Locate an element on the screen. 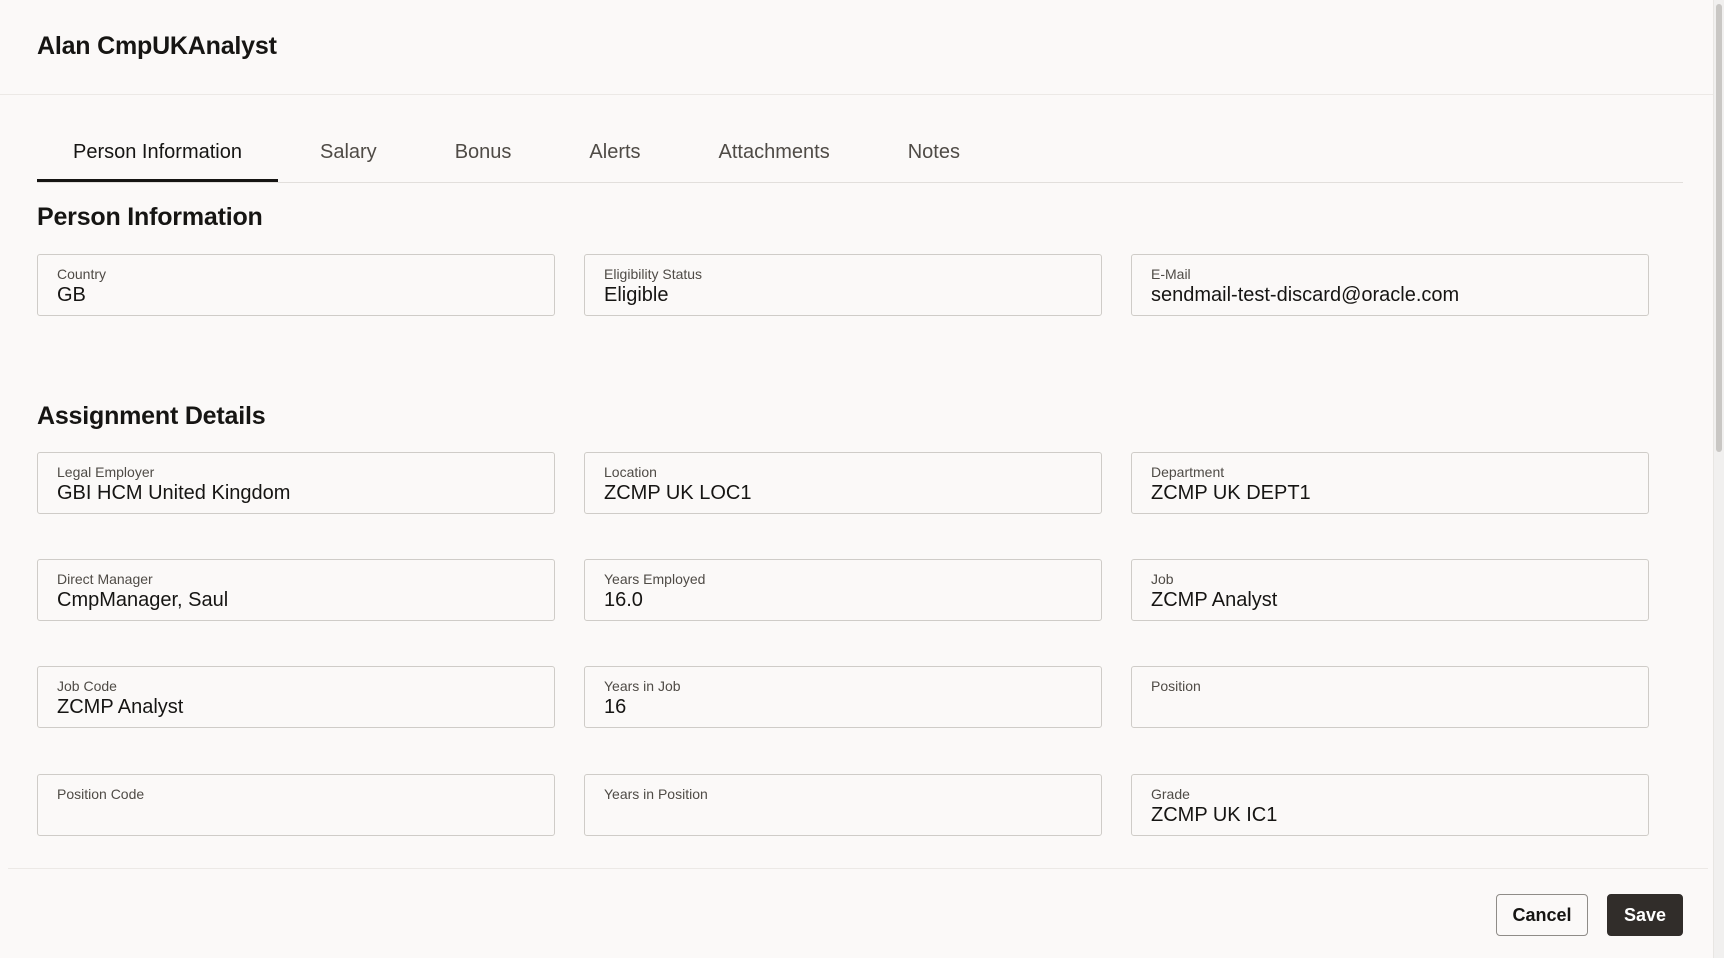 The height and width of the screenshot is (959, 1724). legal-employer-field: Legal Employer GBI HCM United Kingdom is located at coordinates (296, 483).